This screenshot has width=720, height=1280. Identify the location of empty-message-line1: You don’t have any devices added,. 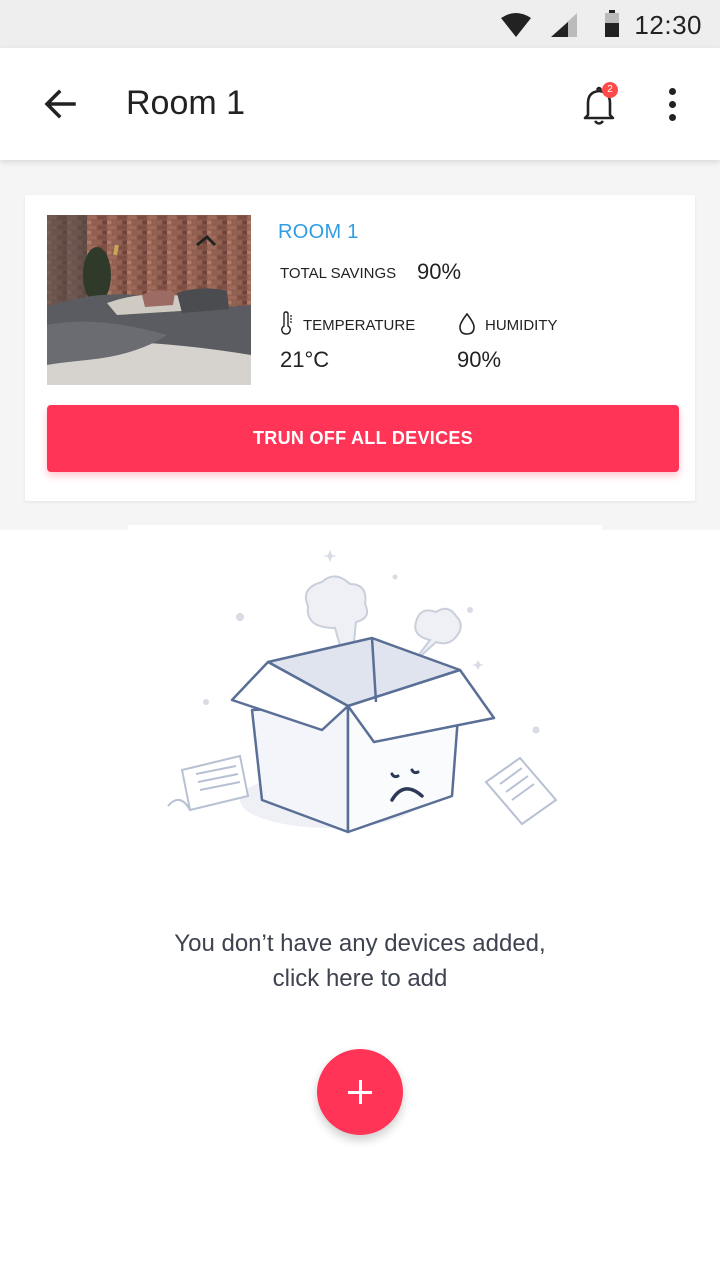
(360, 943).